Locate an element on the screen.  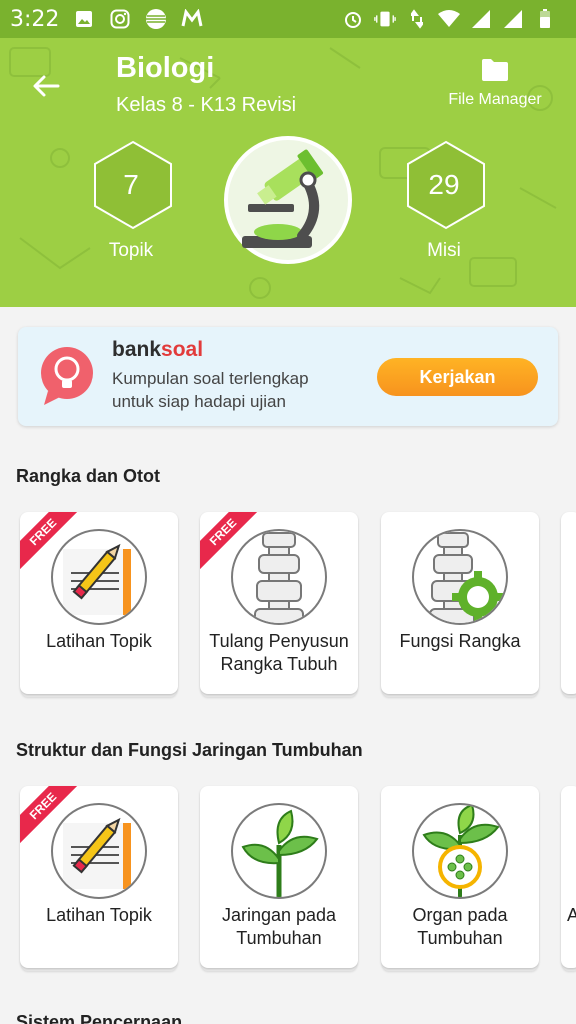
sprout-icon is located at coordinates (279, 851).